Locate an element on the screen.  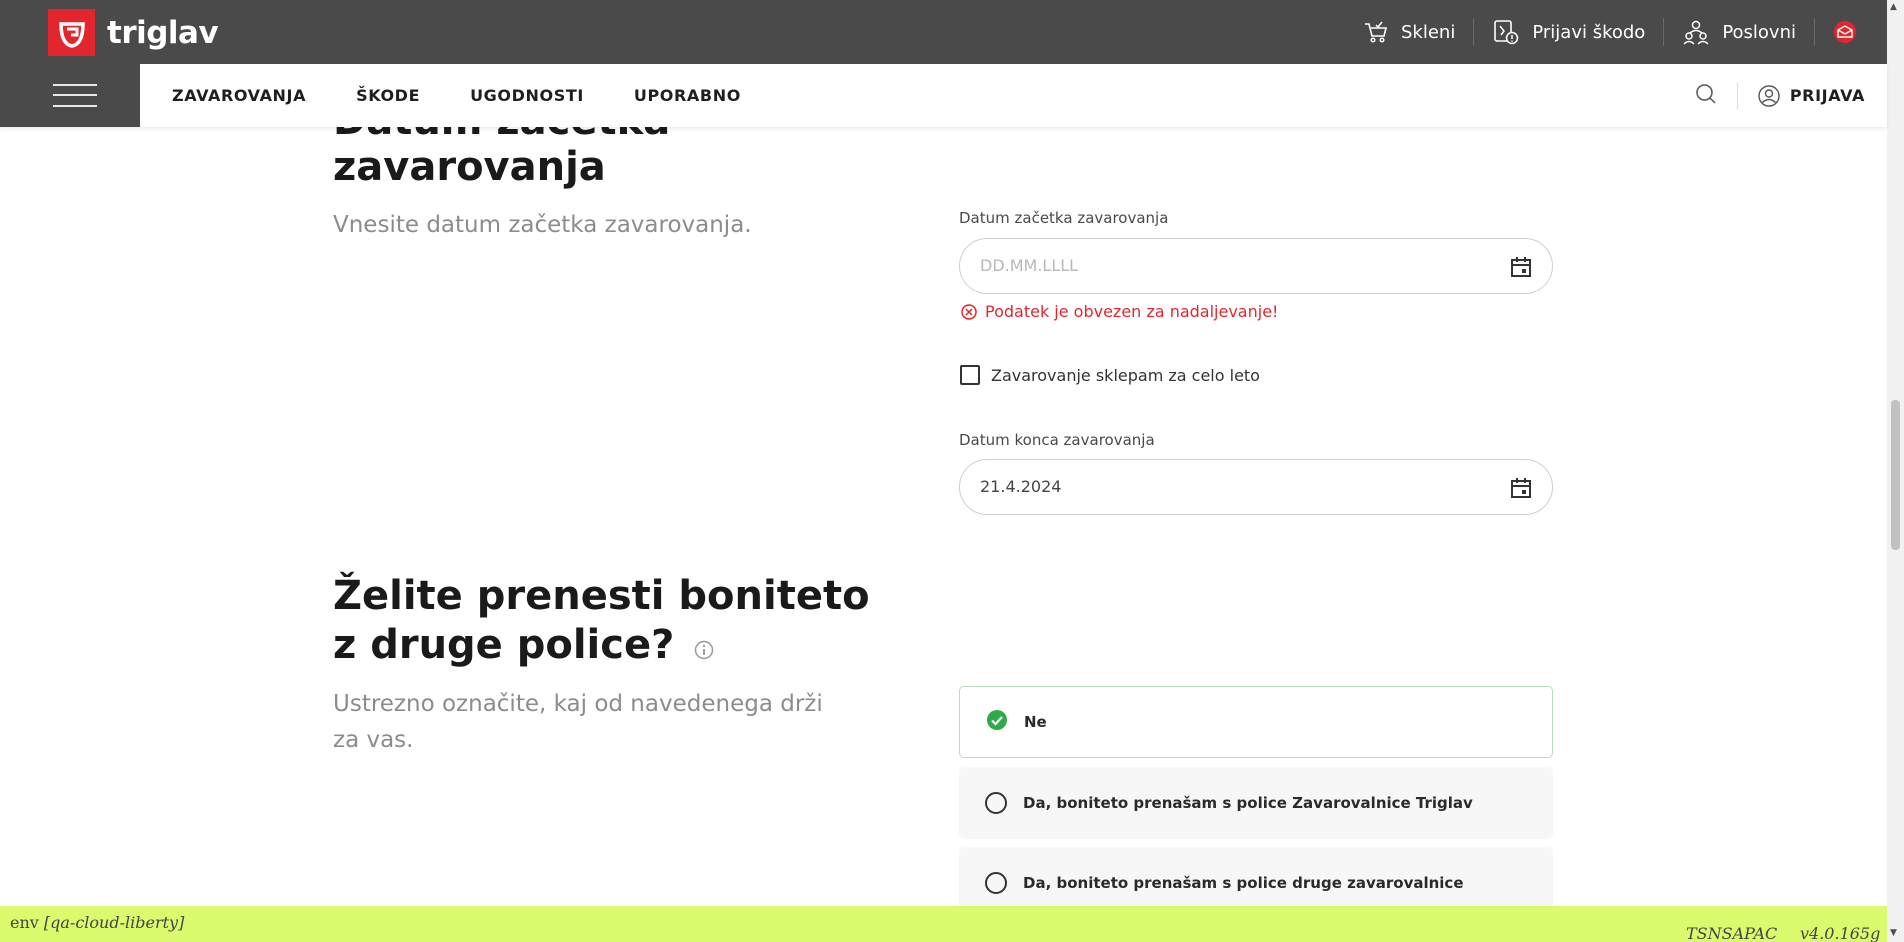
nav-link-skode: ŠKODE is located at coordinates (388, 95).